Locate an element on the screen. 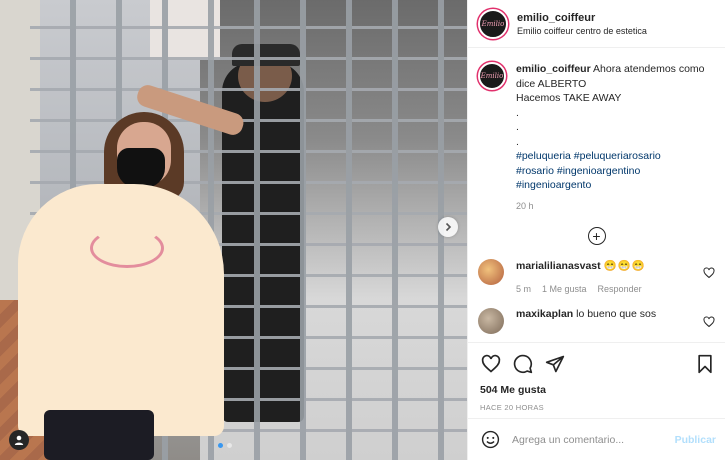 This screenshot has width=725, height=460. hashtag-link: #peluqueria #peluqueriarosario is located at coordinates (615, 156).